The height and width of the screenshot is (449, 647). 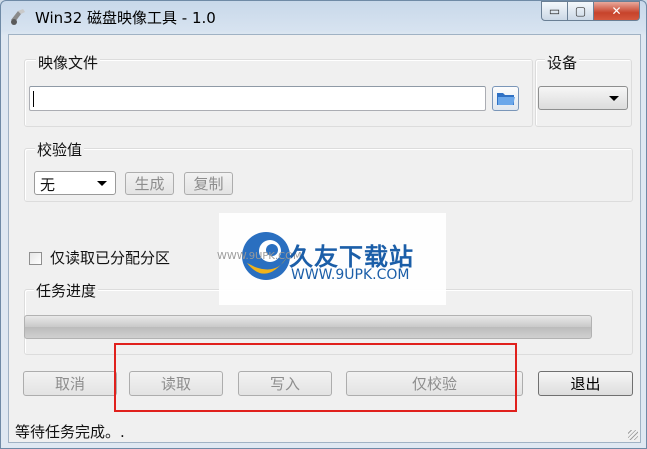 I want to click on watermark: WWW.9UPK.COM 久友下载站 WWW.9UPK.COM, so click(x=331, y=259).